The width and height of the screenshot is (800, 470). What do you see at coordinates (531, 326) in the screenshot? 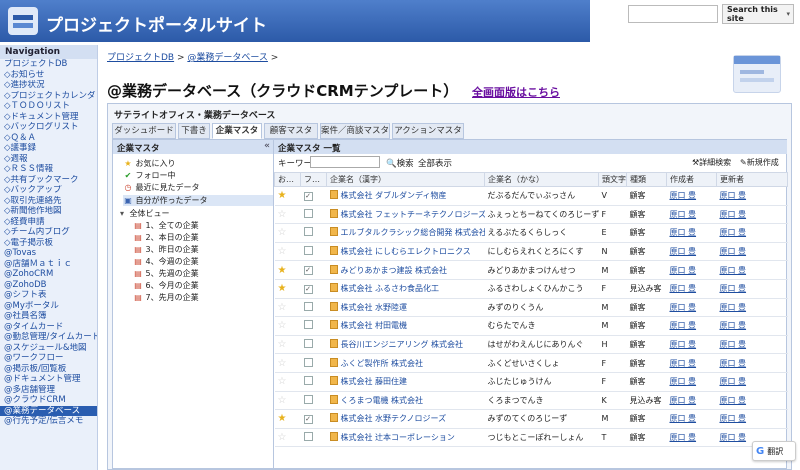
I see `table-row: ☆ 株式会社 村田電機 むらたでんき M 顧客 原口 豊原口 豊` at bounding box center [531, 326].